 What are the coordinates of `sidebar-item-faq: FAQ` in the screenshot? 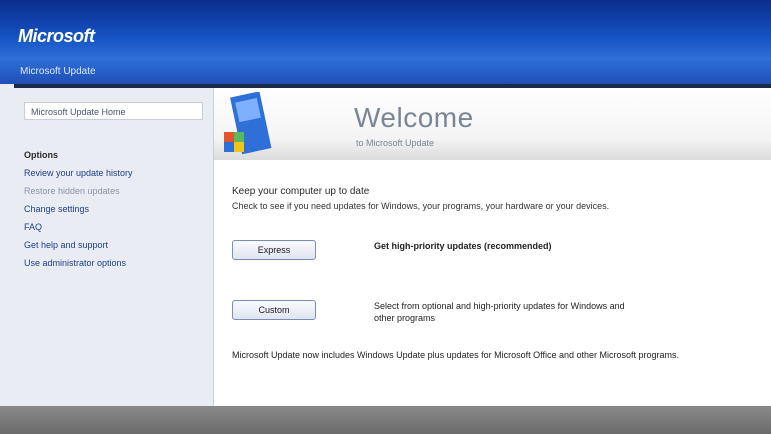 It's located at (118, 227).